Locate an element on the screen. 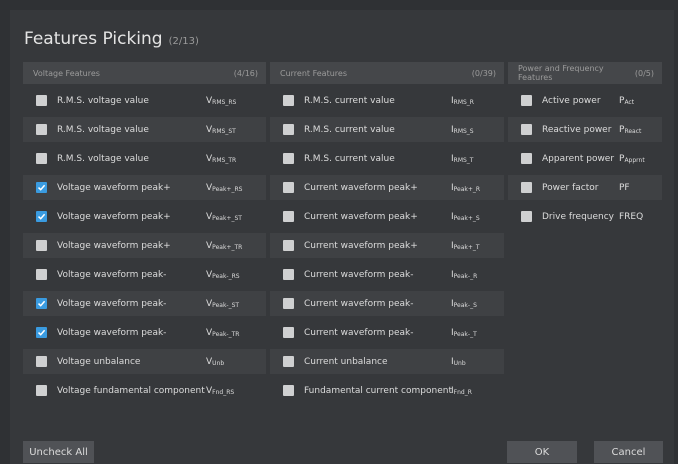 Image resolution: width=678 pixels, height=464 pixels. feature-label: Voltage unbalance is located at coordinates (99, 361).